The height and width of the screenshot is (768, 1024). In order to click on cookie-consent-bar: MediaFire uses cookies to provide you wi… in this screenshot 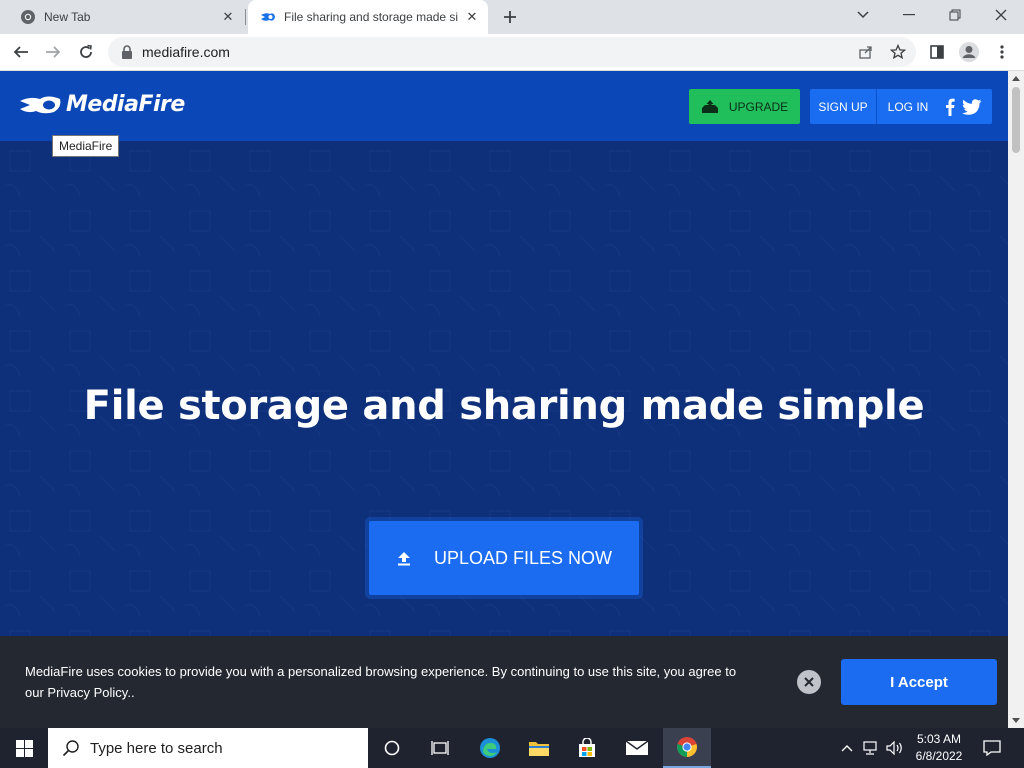, I will do `click(504, 682)`.